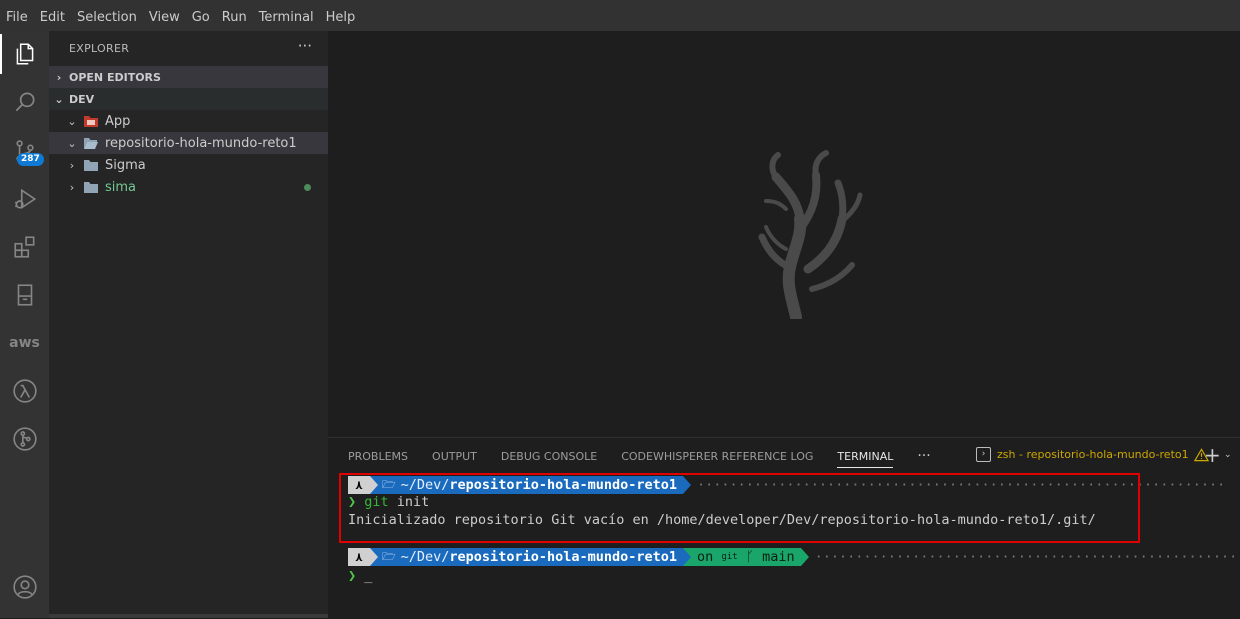 Image resolution: width=1240 pixels, height=619 pixels. I want to click on explorer-more-icon: ···, so click(305, 46).